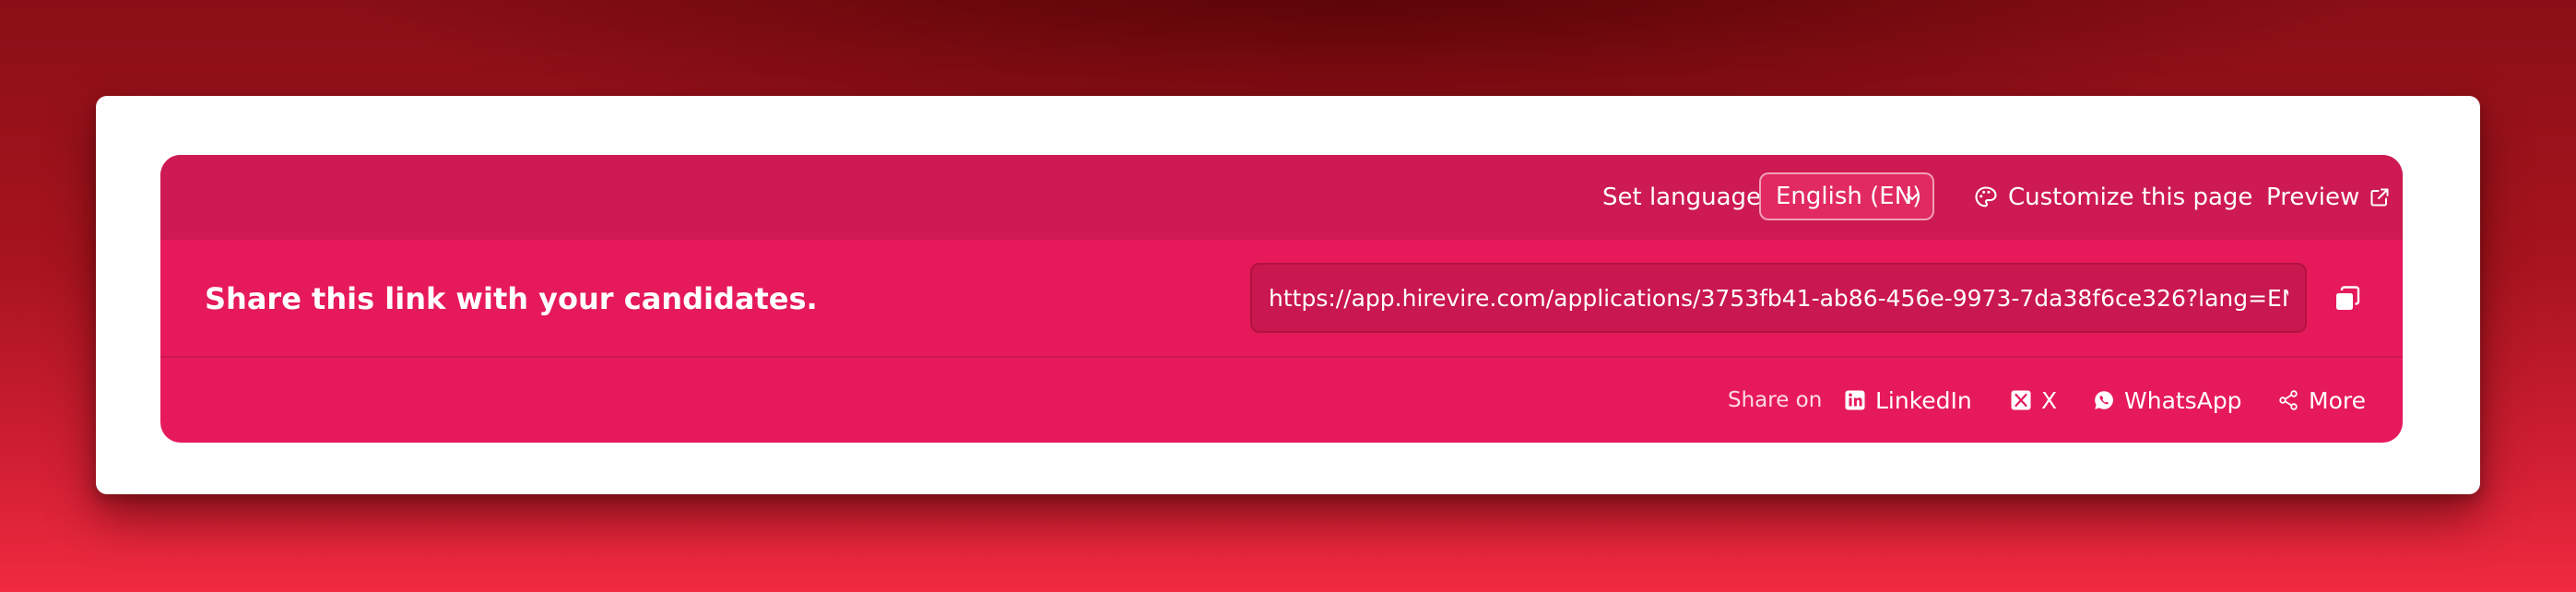 The width and height of the screenshot is (2576, 592). What do you see at coordinates (2049, 400) in the screenshot?
I see `share-x-label: X` at bounding box center [2049, 400].